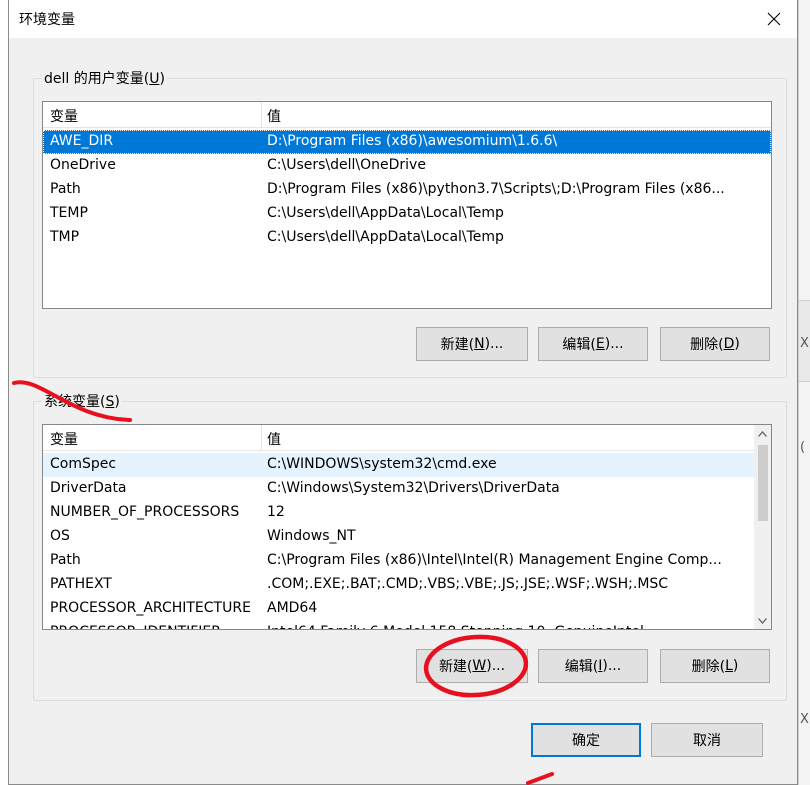  I want to click on variable-name: OS, so click(60, 536).